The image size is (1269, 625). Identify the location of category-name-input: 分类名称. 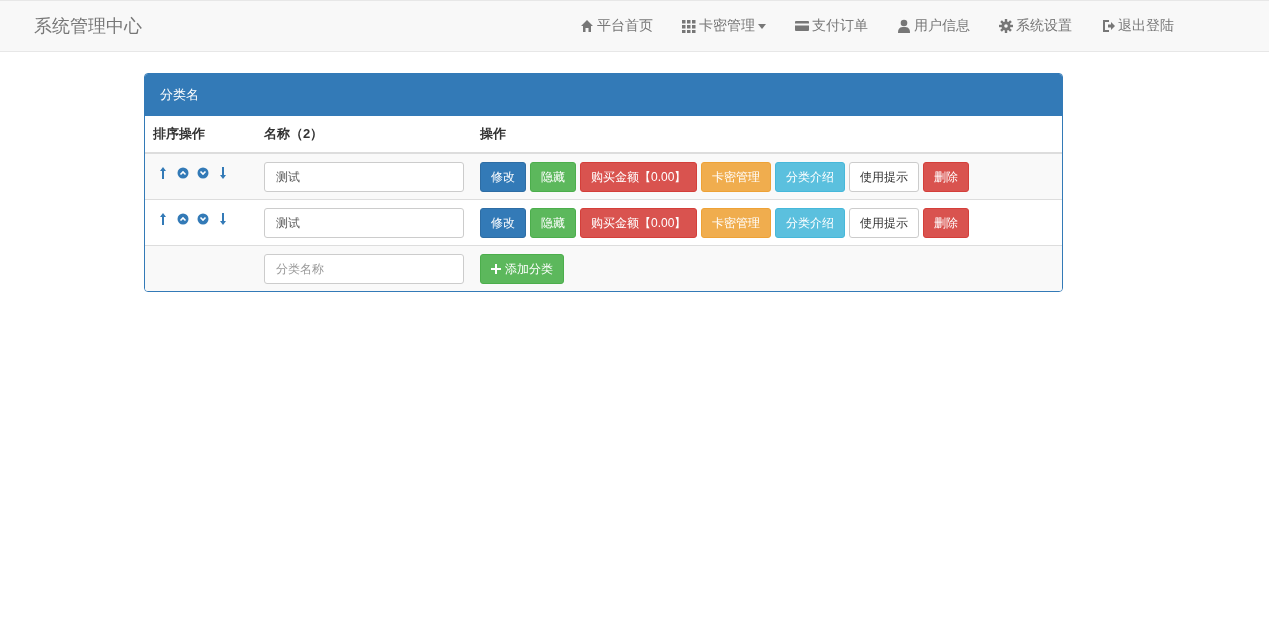
(364, 269).